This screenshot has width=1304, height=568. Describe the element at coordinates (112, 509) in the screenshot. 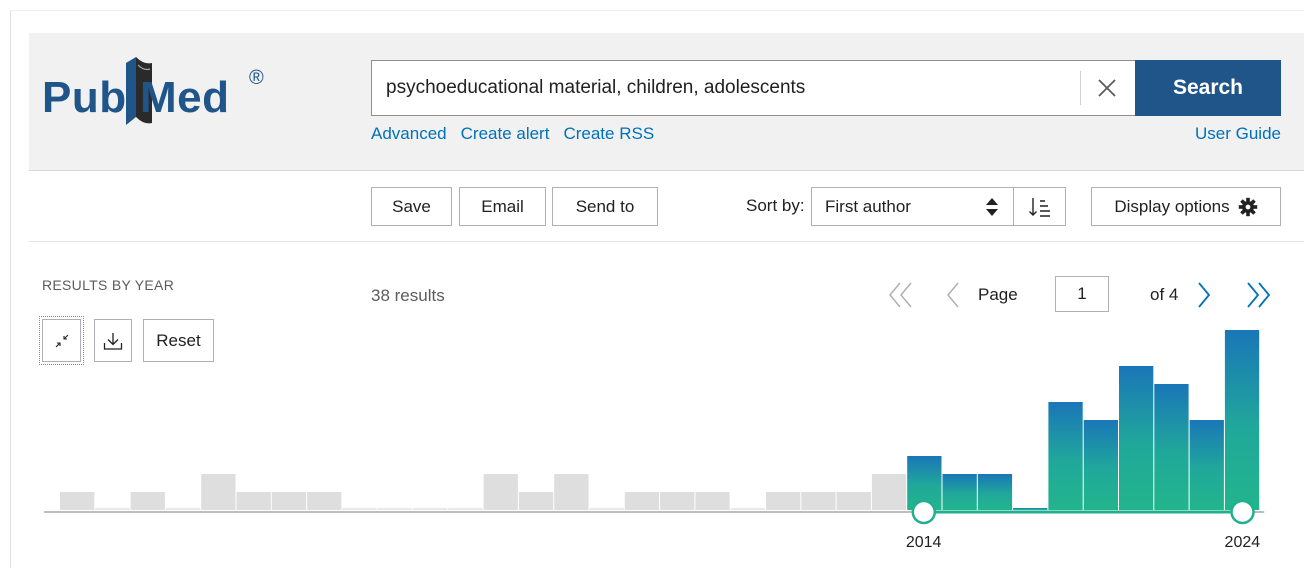

I see `year-bar-1991` at that location.